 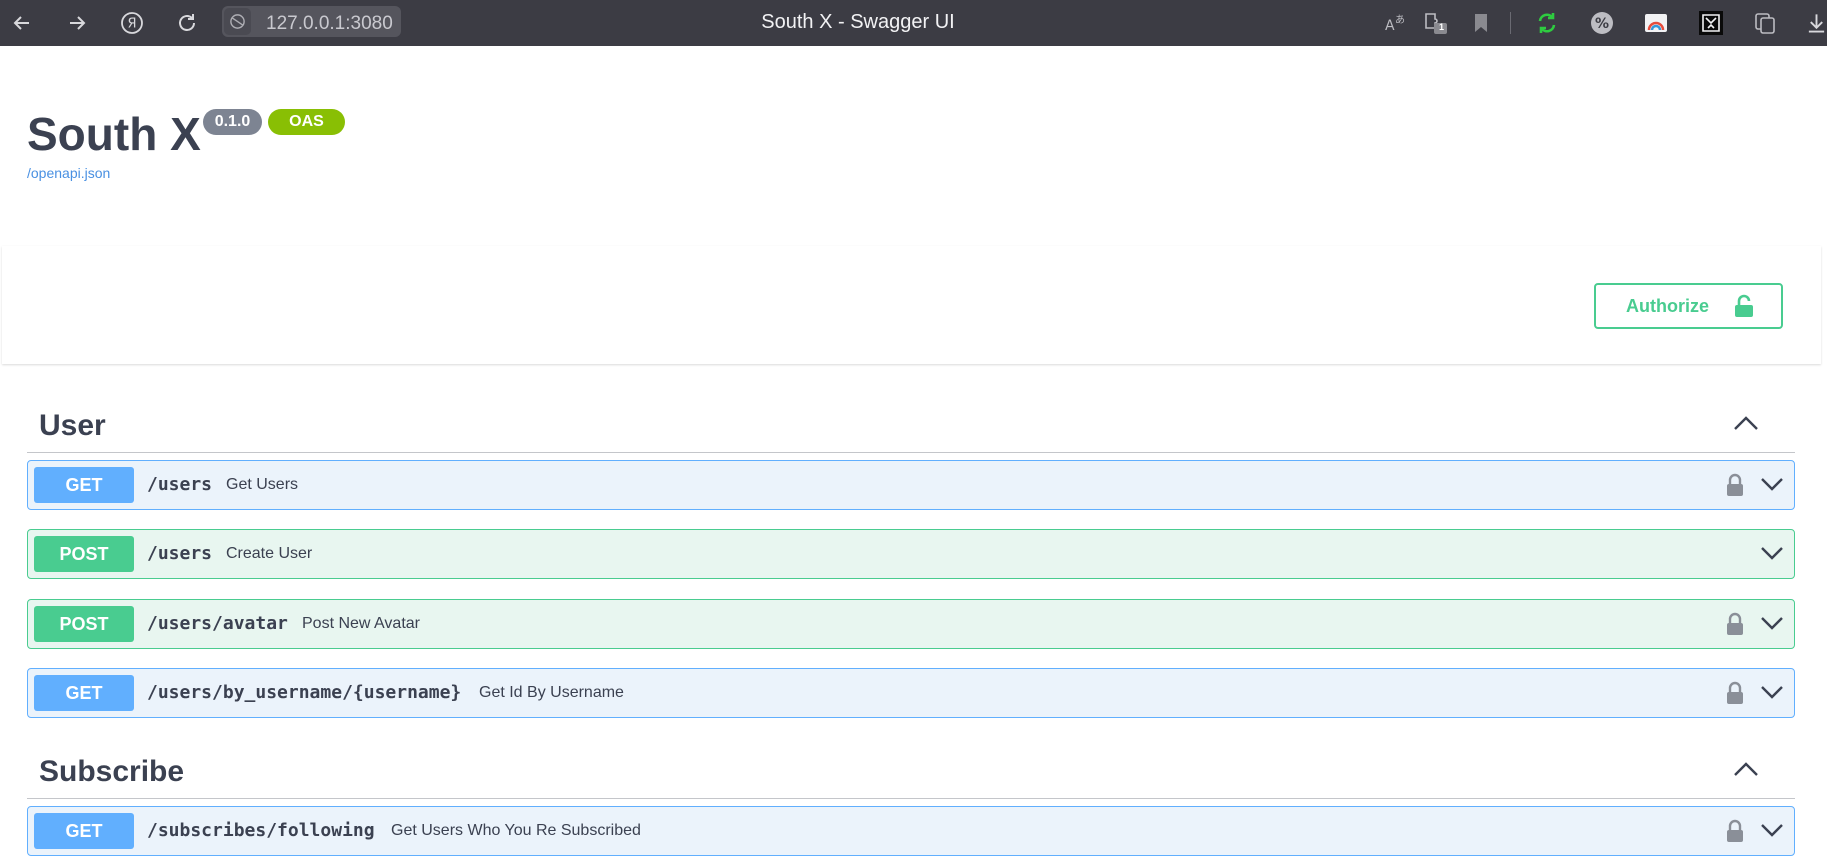 What do you see at coordinates (304, 692) in the screenshot?
I see `operation-path: /users/by_username/{username}` at bounding box center [304, 692].